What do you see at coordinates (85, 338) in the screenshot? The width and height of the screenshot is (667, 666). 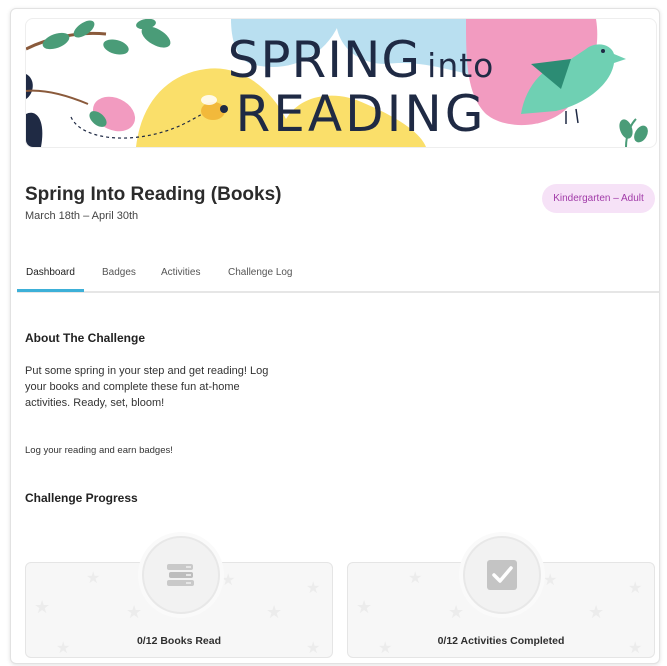 I see `about-heading: About The Challenge` at bounding box center [85, 338].